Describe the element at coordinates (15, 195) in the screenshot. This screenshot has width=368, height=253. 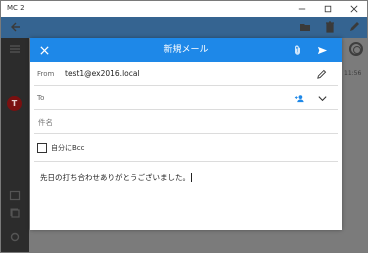
I see `calendar-icon` at that location.